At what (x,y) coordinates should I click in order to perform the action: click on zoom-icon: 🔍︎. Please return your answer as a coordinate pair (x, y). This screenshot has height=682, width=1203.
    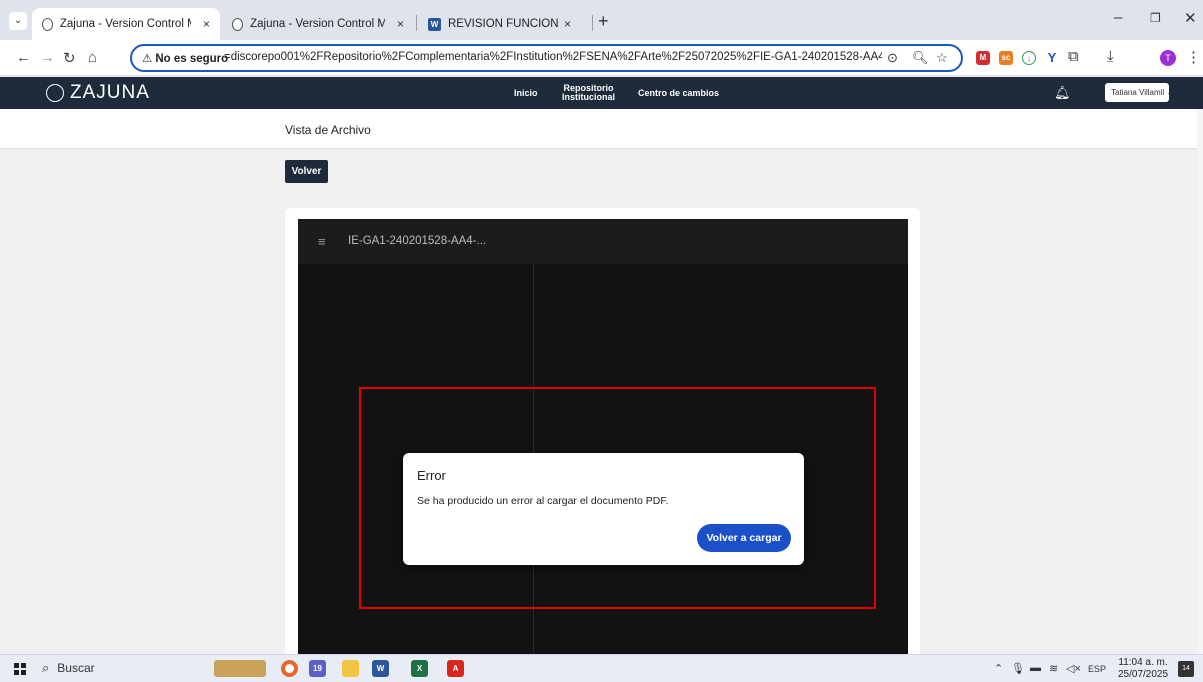
    Looking at the image, I should click on (920, 58).